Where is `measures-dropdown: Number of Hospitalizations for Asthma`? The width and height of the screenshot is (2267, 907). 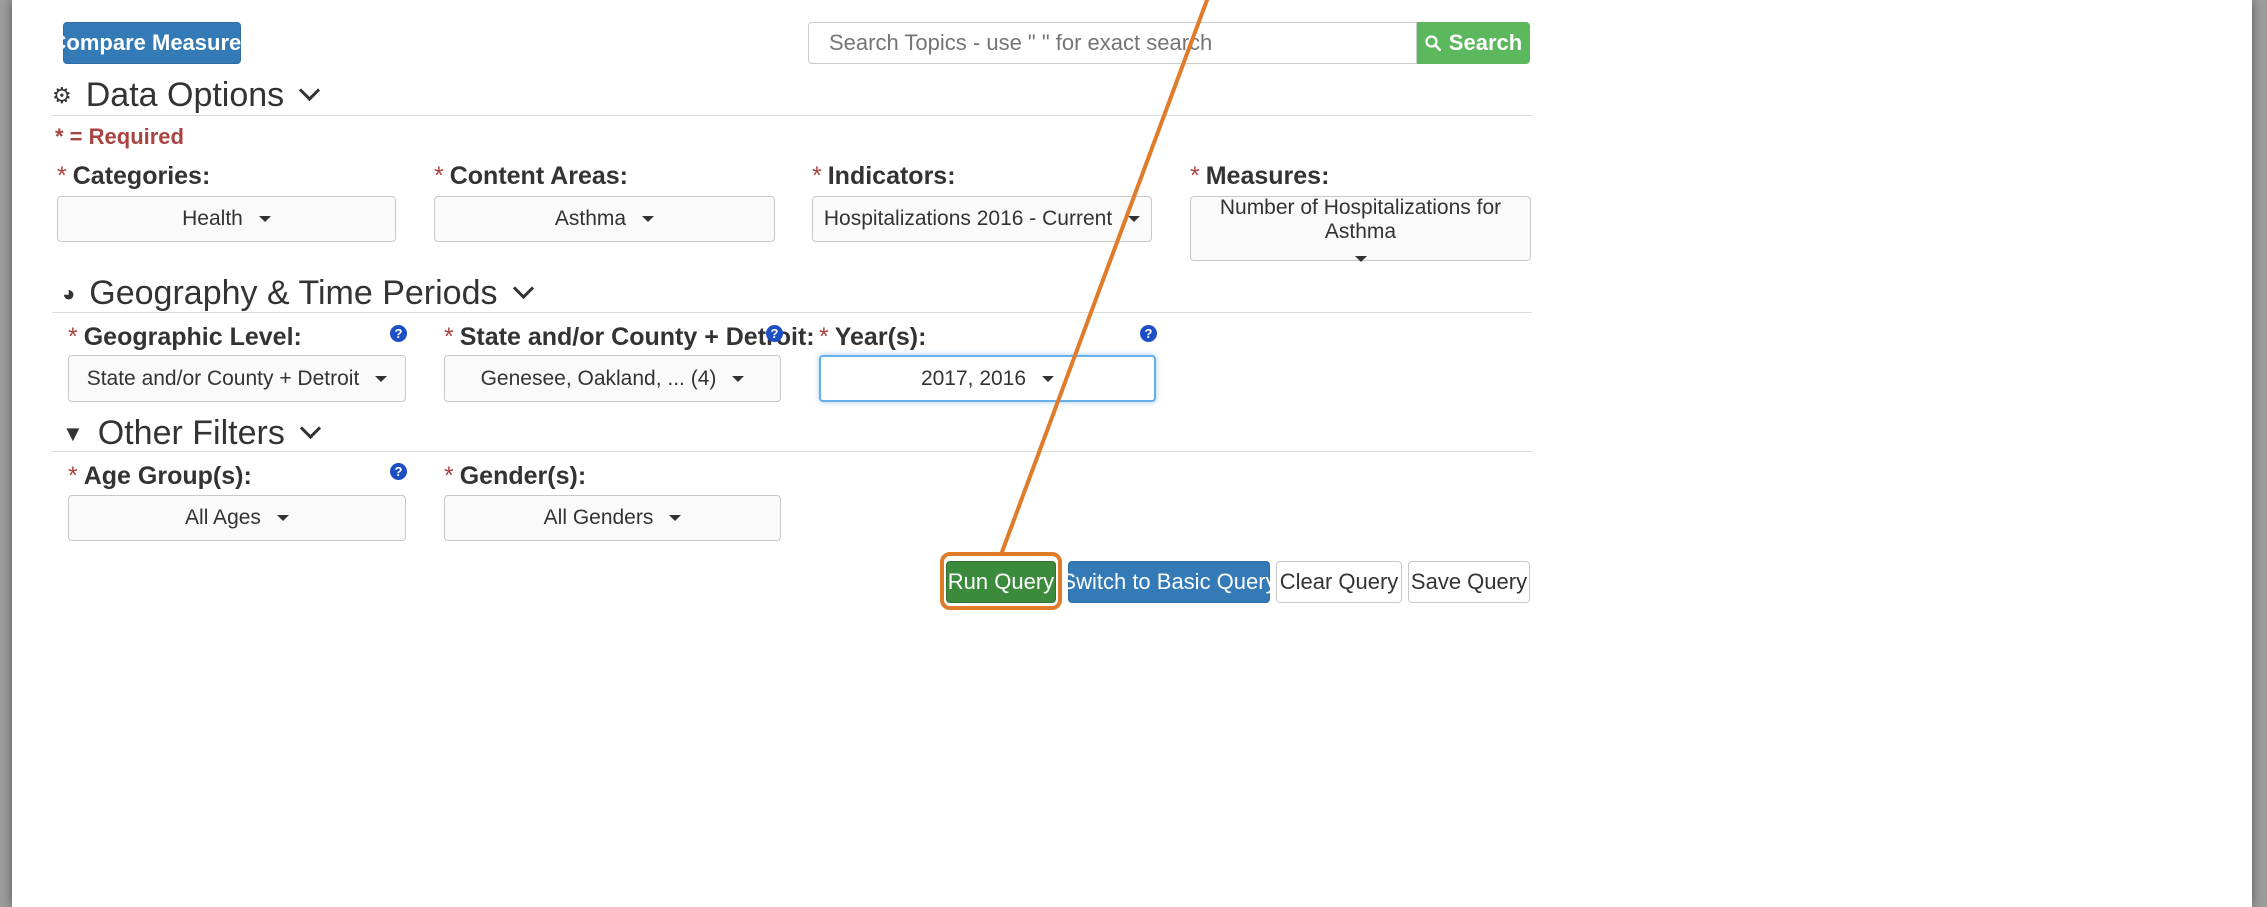
measures-dropdown: Number of Hospitalizations for Asthma is located at coordinates (1360, 228).